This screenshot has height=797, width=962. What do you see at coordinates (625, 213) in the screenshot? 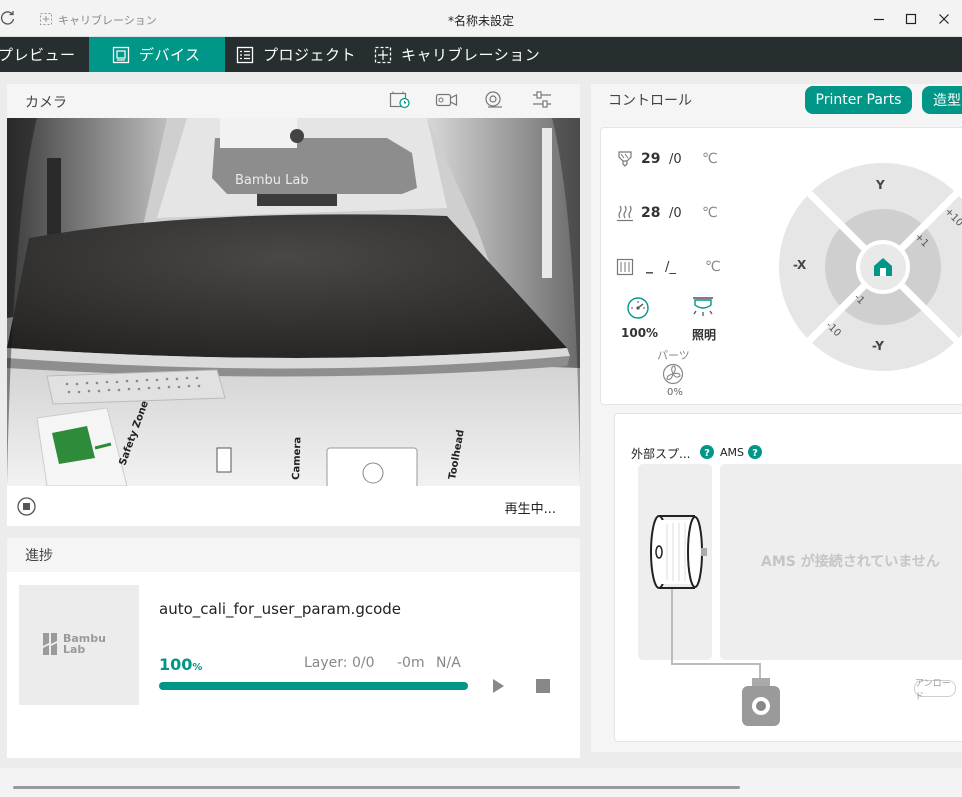
I see `bed-temp-icon` at bounding box center [625, 213].